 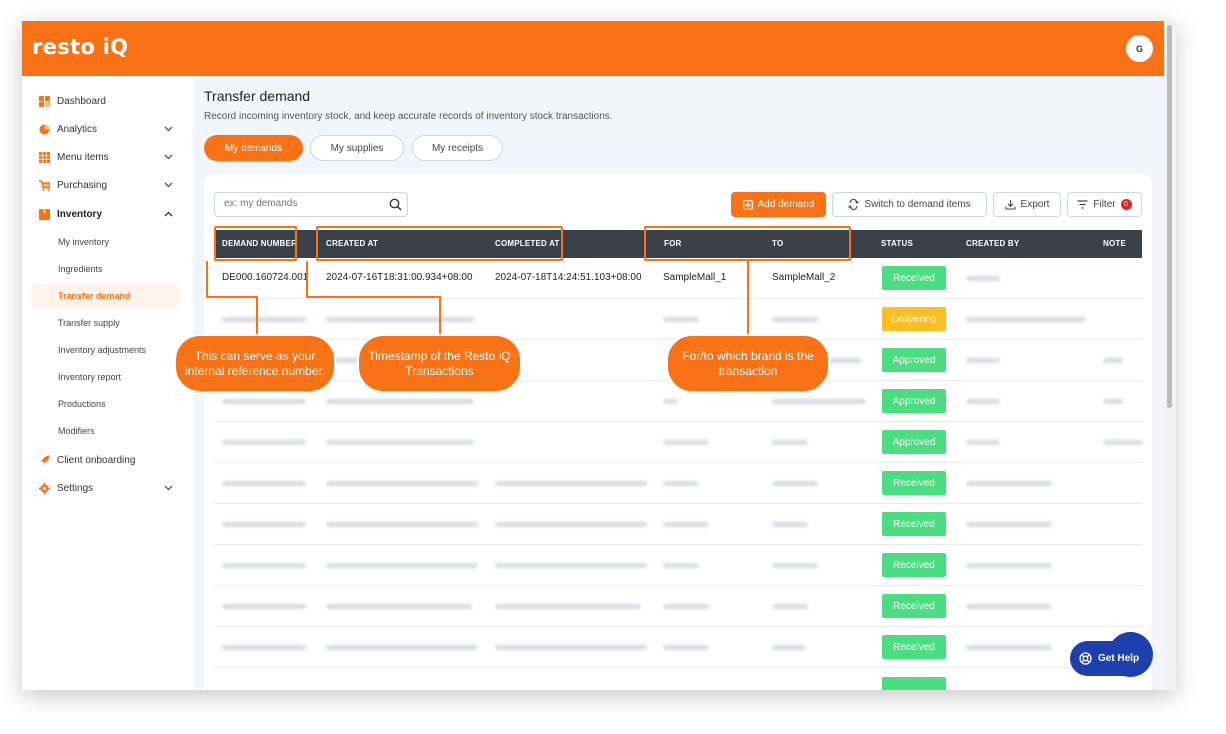 What do you see at coordinates (253, 148) in the screenshot?
I see `tab-my-demands: My demands` at bounding box center [253, 148].